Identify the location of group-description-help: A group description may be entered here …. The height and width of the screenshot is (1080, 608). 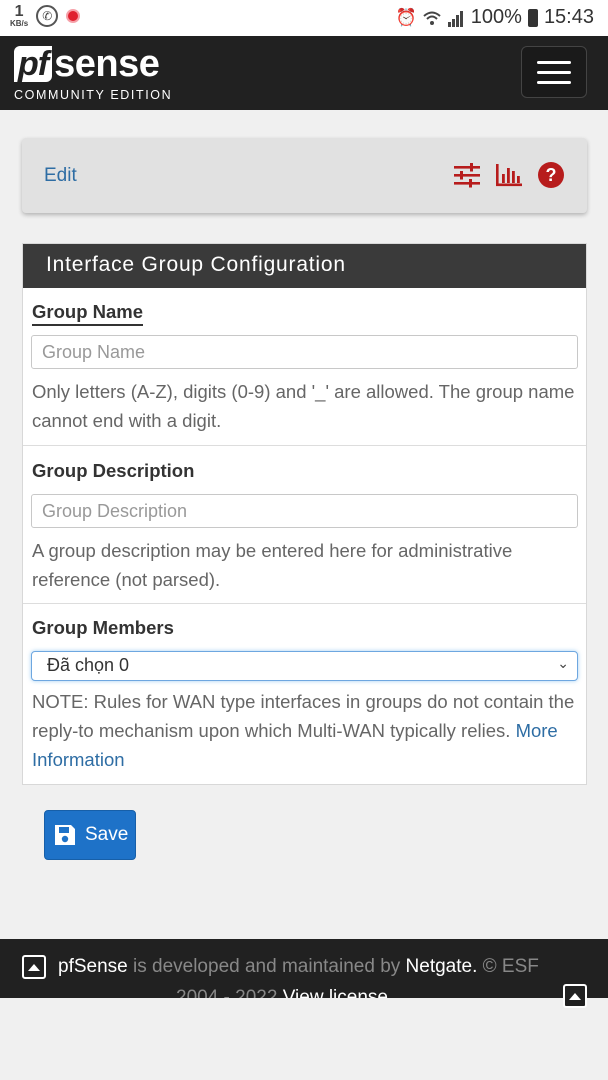
(272, 565).